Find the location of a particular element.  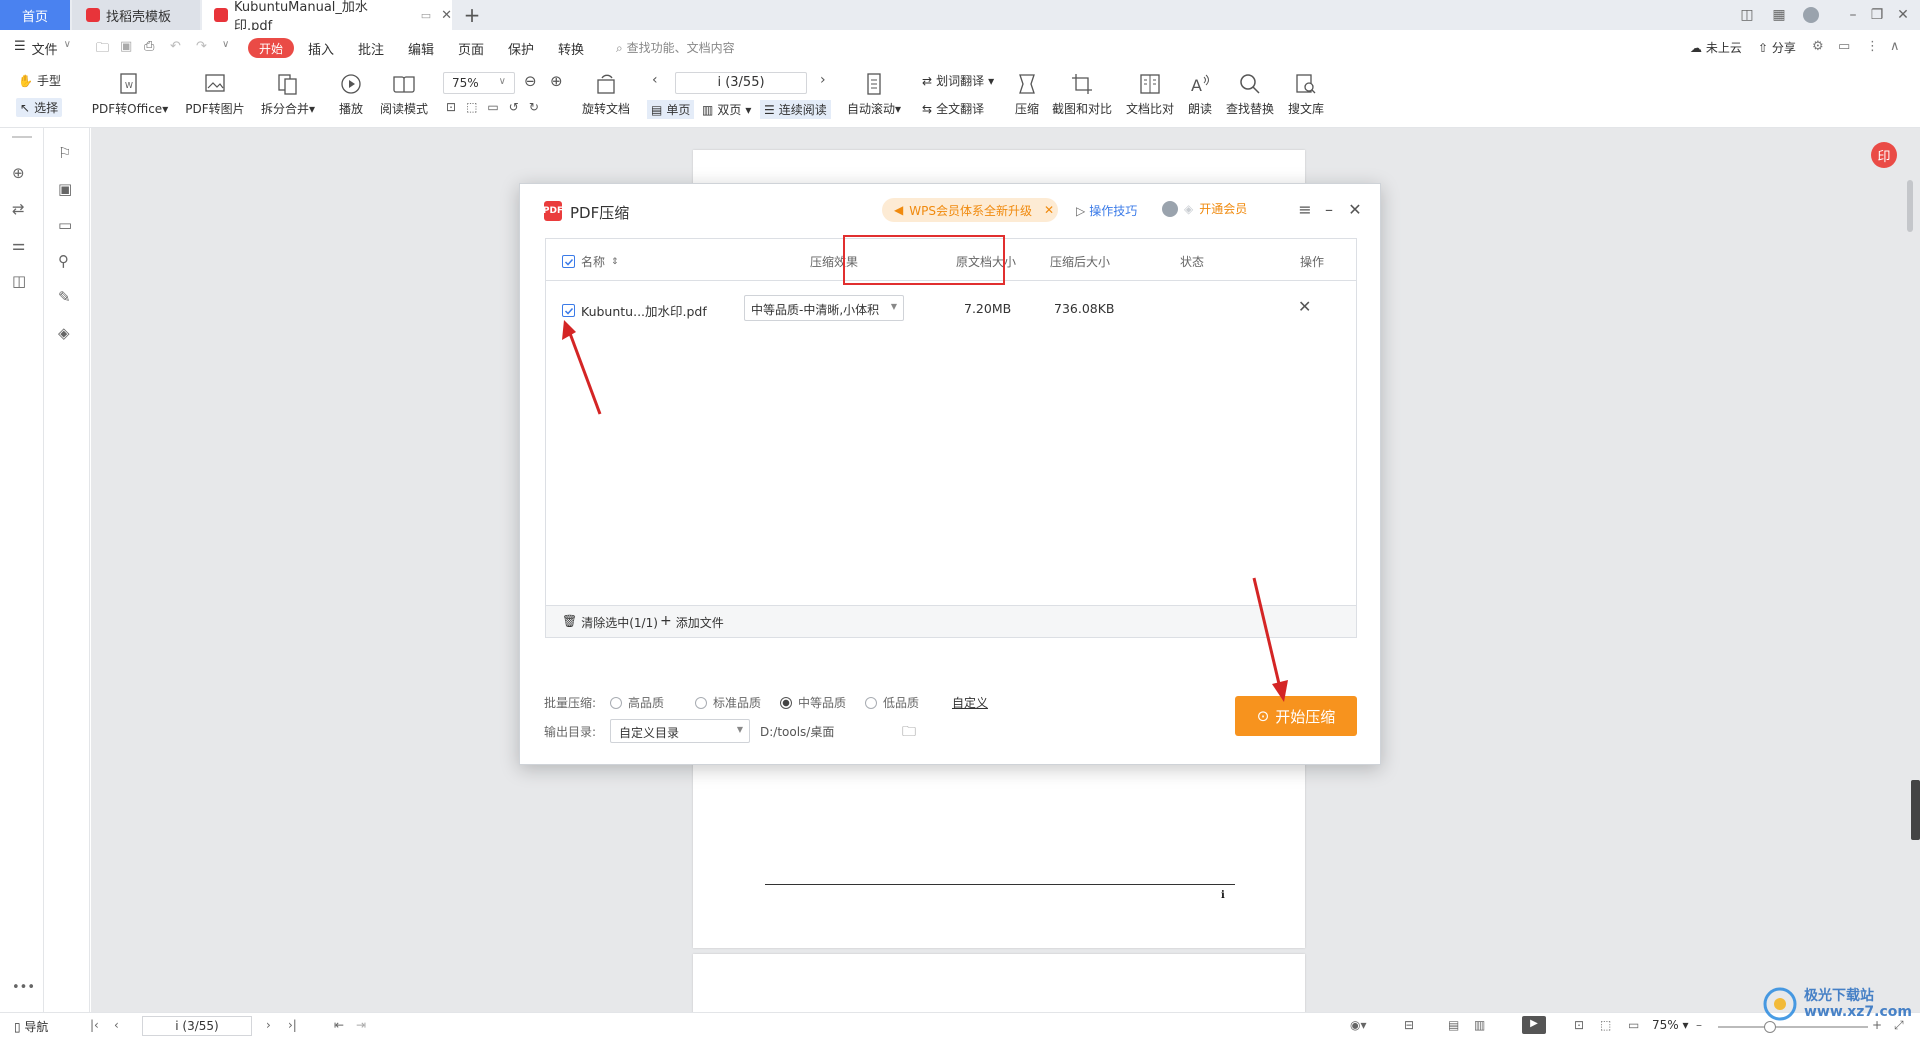

fit-width-status-icon: ▭ is located at coordinates (1633, 1025).